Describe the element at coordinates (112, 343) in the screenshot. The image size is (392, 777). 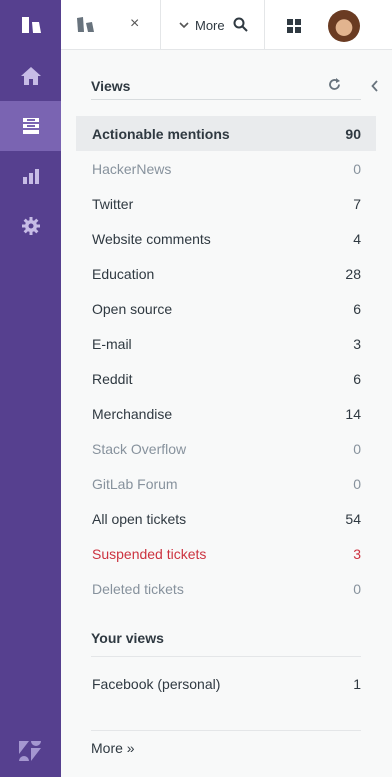
I see `view-item-label: E-mail` at that location.